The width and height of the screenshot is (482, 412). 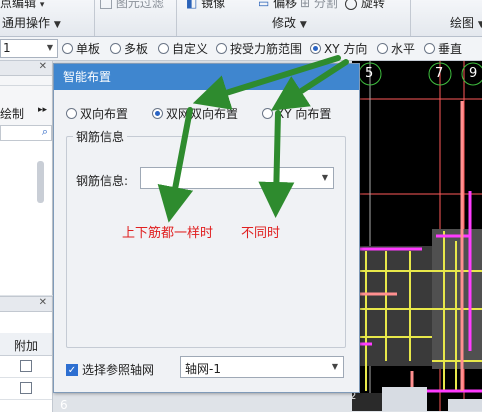 I want to click on axis-label: 9, so click(x=473, y=73).